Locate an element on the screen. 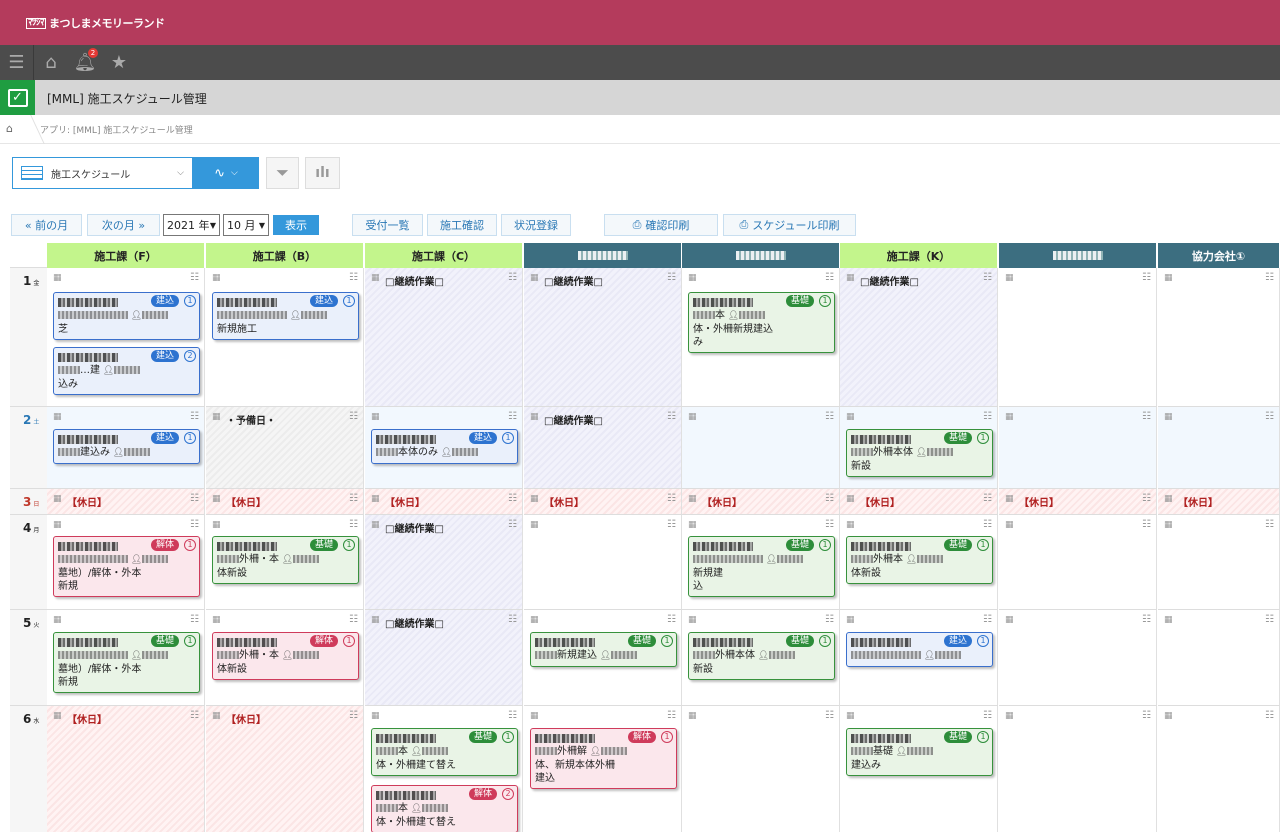  star-icon: ★ is located at coordinates (119, 62).